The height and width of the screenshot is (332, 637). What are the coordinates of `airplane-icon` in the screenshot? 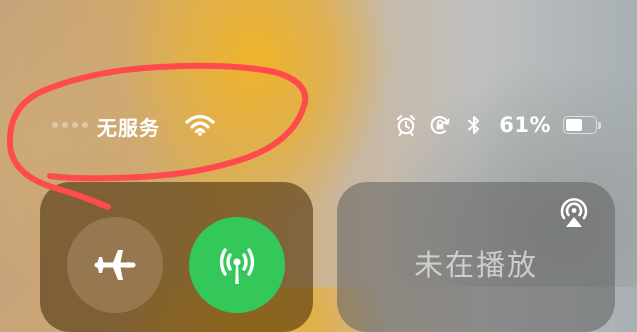 It's located at (115, 265).